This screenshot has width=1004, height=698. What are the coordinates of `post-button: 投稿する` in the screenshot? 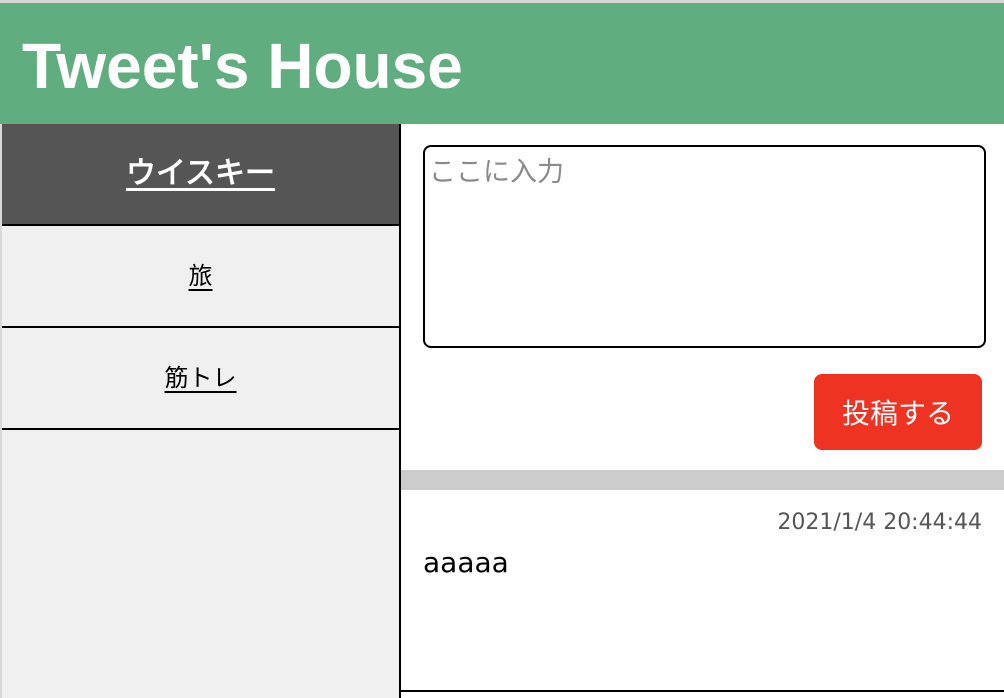 It's located at (898, 412).